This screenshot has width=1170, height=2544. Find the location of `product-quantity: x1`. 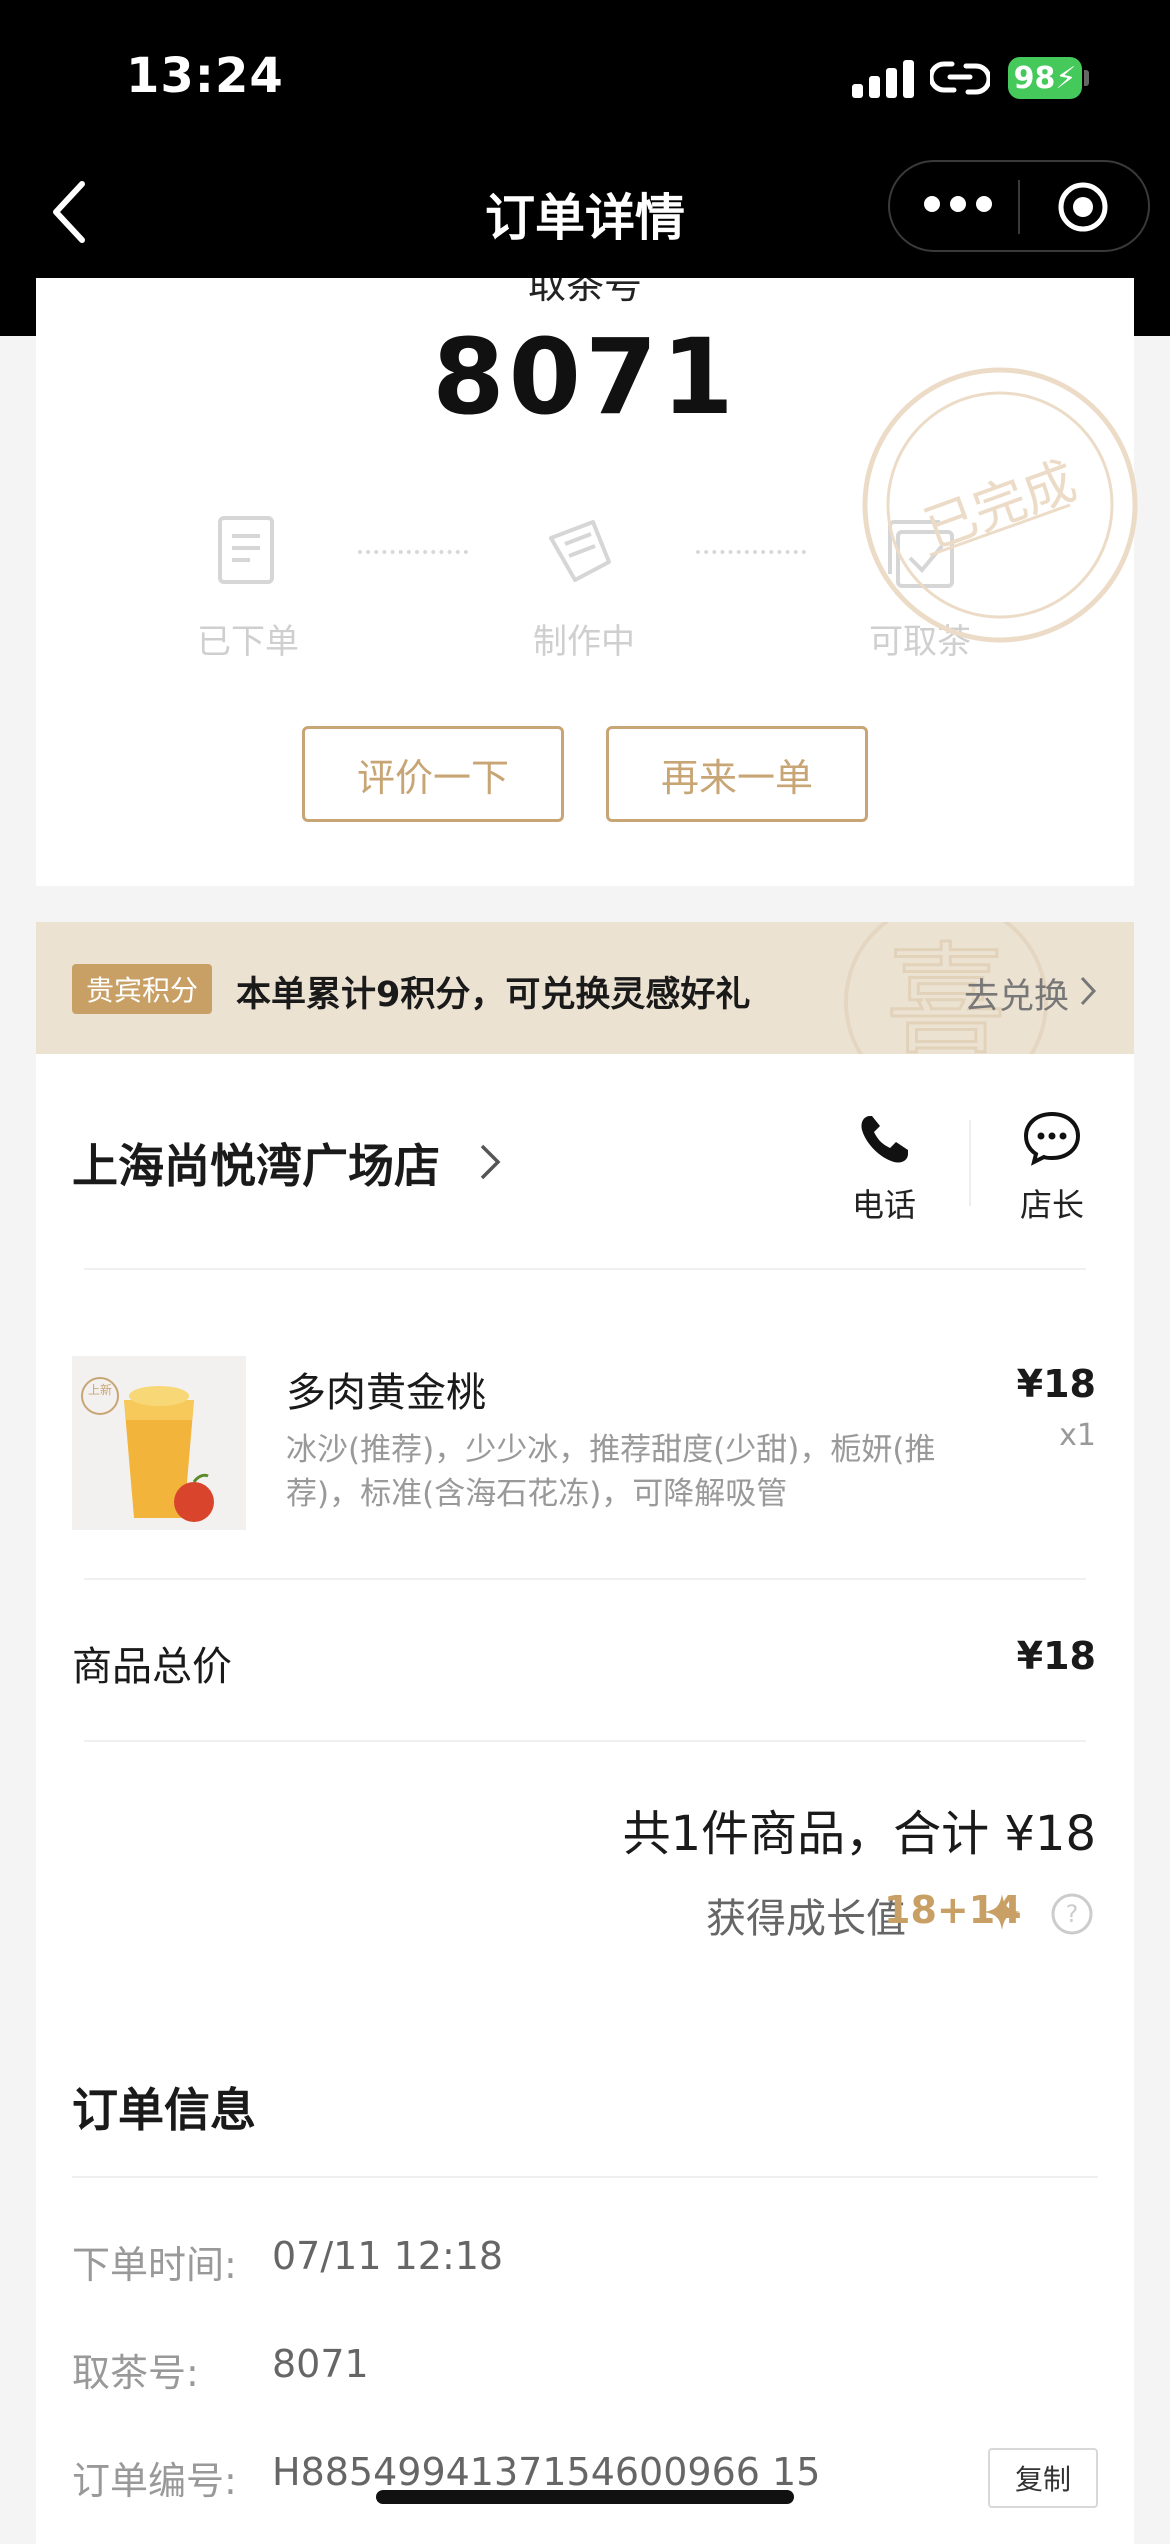

product-quantity: x1 is located at coordinates (1077, 1435).